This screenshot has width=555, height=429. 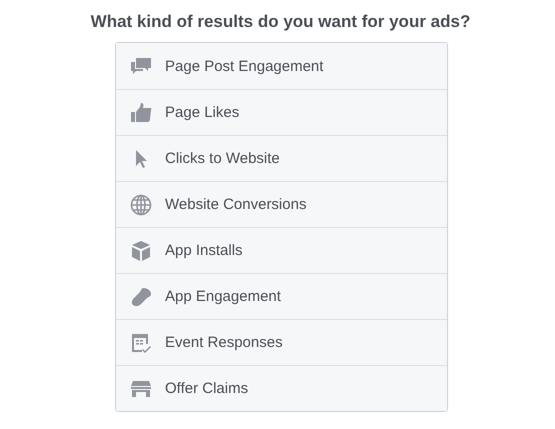 What do you see at coordinates (141, 250) in the screenshot?
I see `cube-icon` at bounding box center [141, 250].